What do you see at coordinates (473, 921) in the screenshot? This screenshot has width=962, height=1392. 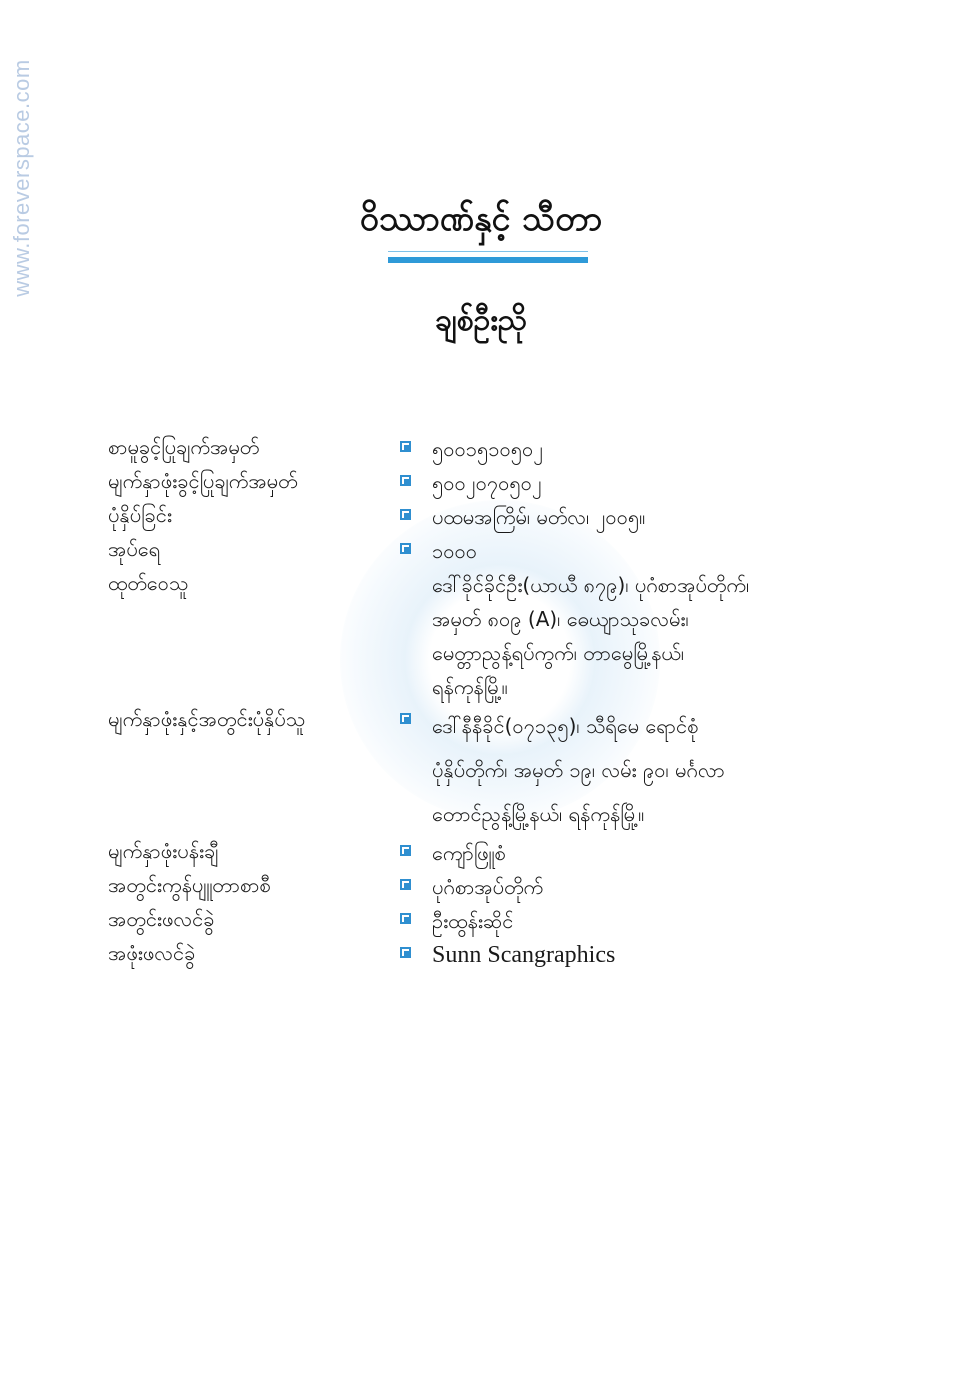 I see `colophon-value-line: ဦးထွန်းဆိုင်` at bounding box center [473, 921].